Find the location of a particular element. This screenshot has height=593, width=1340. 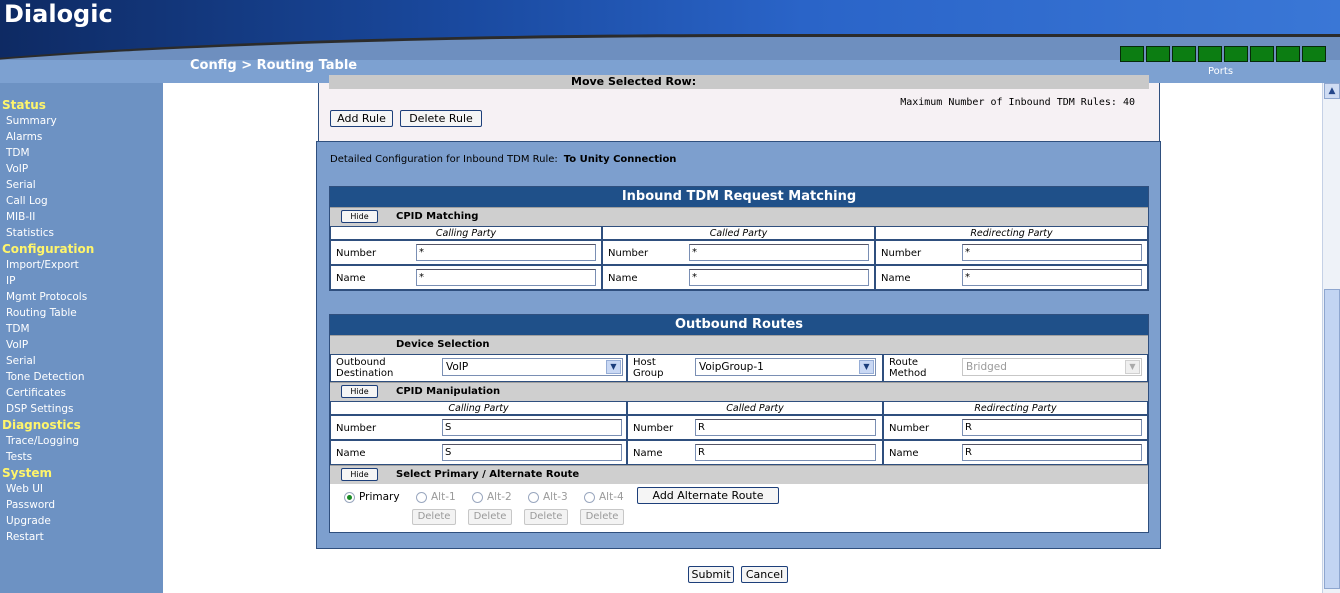

nav-item-import-export: Import/Export is located at coordinates (84, 265).